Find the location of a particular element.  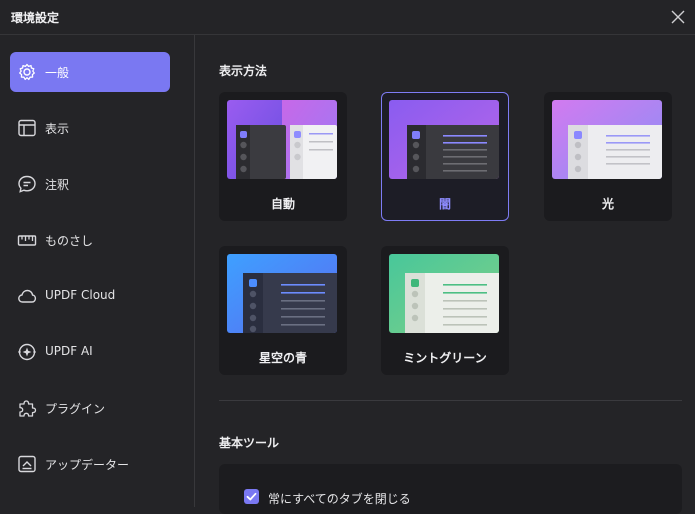

sidebar-item-label: UPDF AI is located at coordinates (69, 351).